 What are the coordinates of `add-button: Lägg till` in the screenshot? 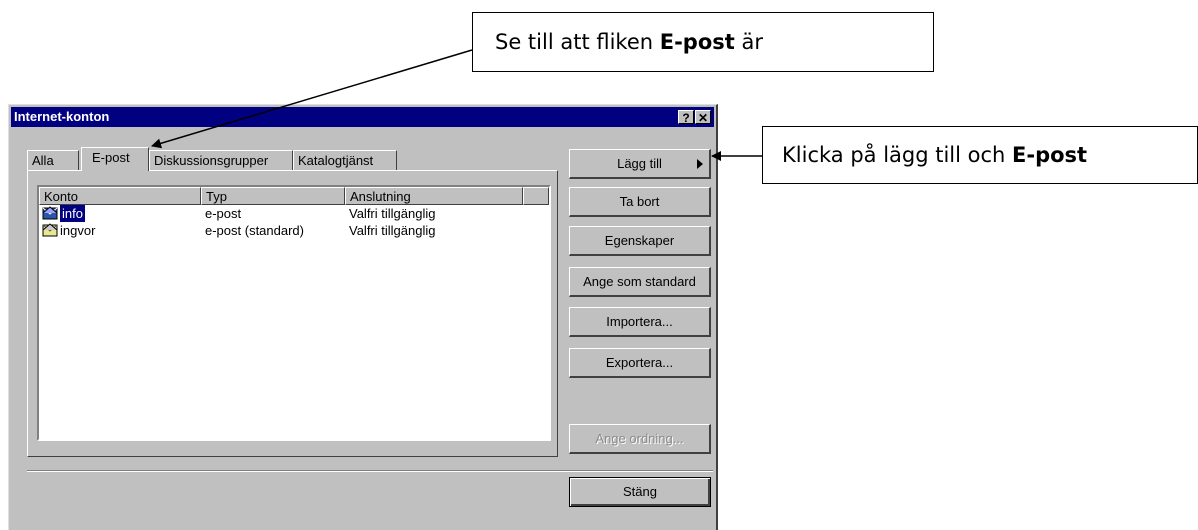 It's located at (640, 164).